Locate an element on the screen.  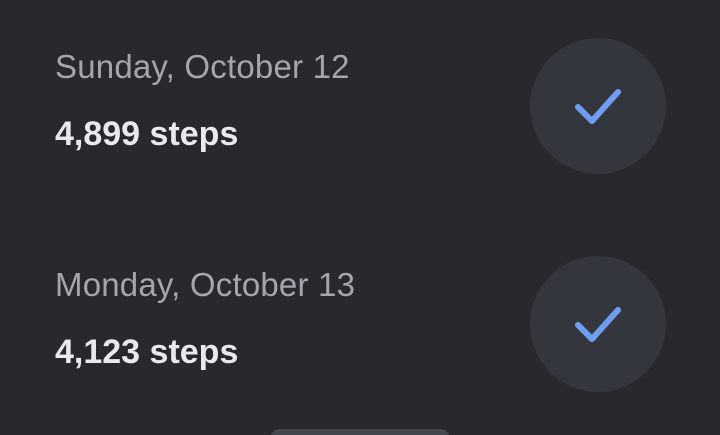
day-step-count: 4,123 steps is located at coordinates (147, 352).